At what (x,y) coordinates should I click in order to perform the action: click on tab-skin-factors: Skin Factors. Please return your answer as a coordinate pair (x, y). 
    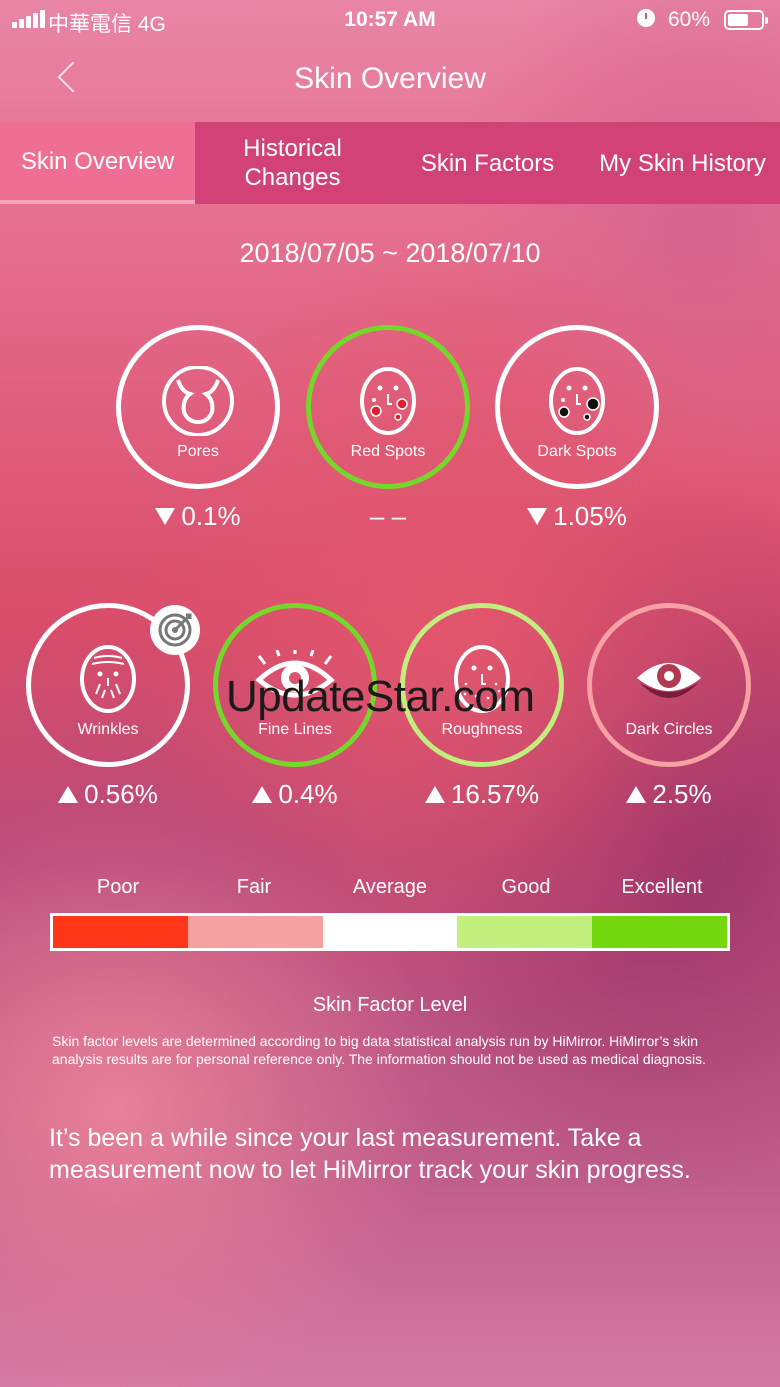
    Looking at the image, I should click on (487, 163).